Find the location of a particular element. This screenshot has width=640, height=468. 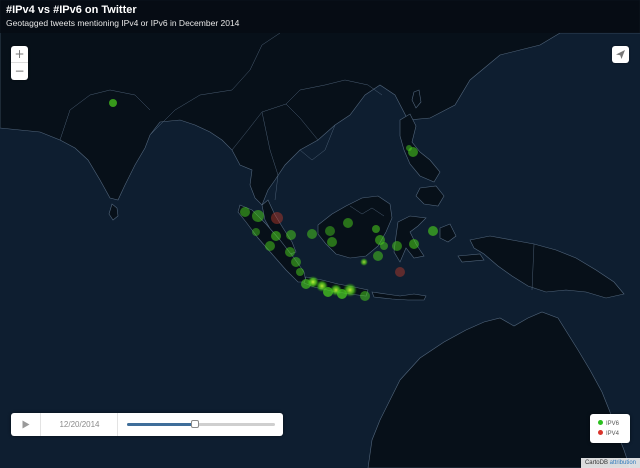

attribution-link: attribution is located at coordinates (623, 463).